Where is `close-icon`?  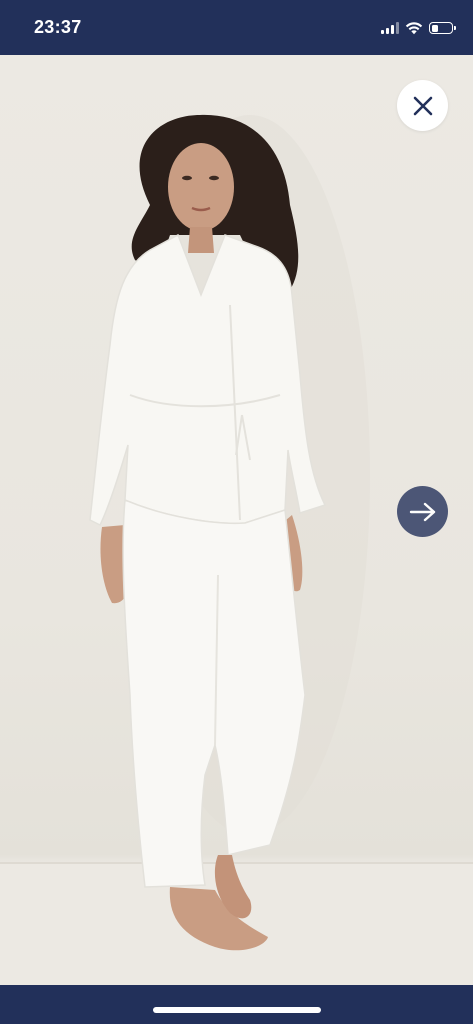
close-icon is located at coordinates (422, 105).